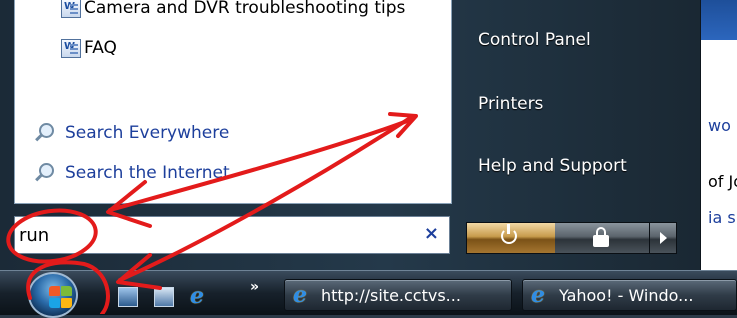 The height and width of the screenshot is (318, 737). What do you see at coordinates (100, 48) in the screenshot?
I see `program-item-label: FAQ` at bounding box center [100, 48].